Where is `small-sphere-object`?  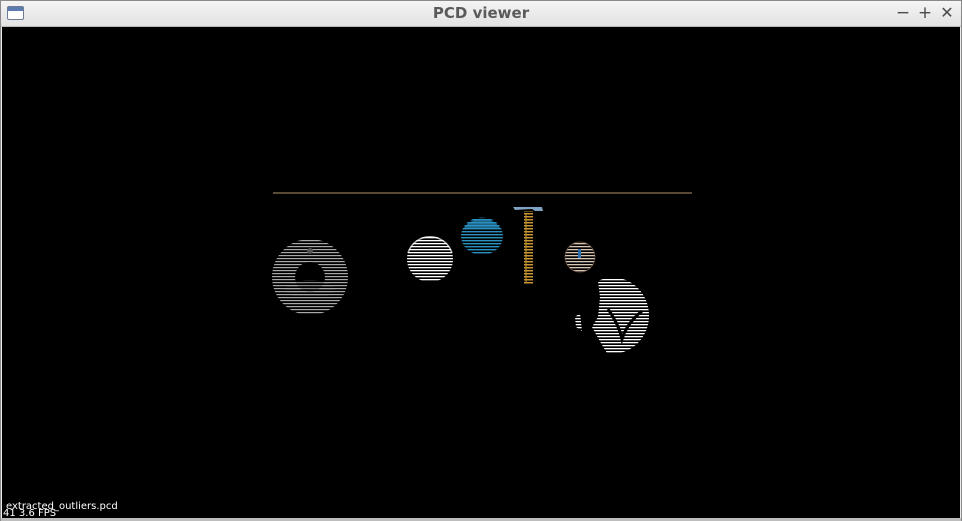 small-sphere-object is located at coordinates (580, 257).